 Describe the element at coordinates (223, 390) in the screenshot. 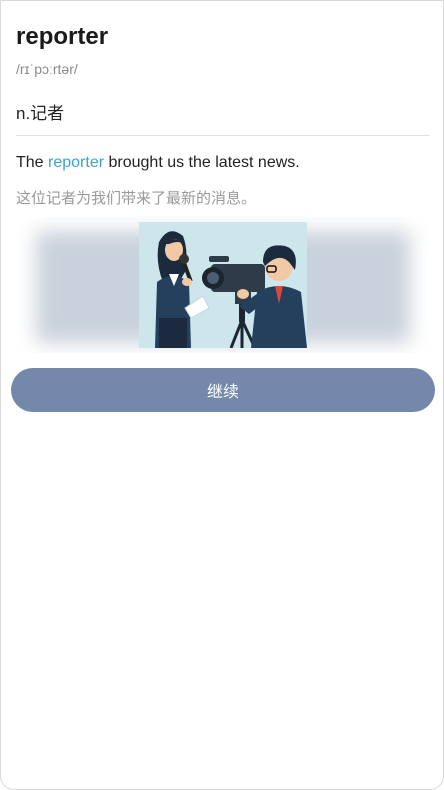

I see `continue-button: 继续` at that location.